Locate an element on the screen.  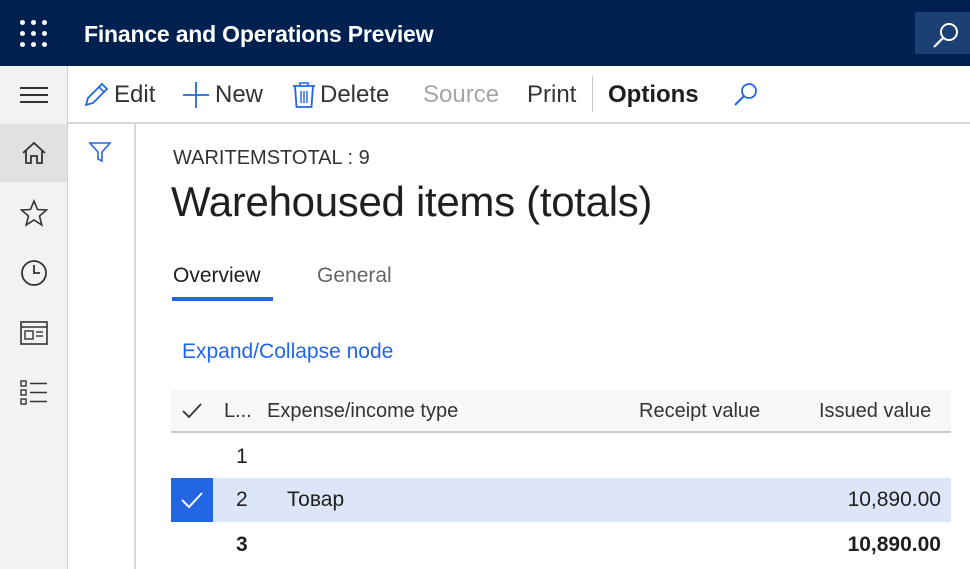
top-bar: Finance and Operations Preview is located at coordinates (485, 33).